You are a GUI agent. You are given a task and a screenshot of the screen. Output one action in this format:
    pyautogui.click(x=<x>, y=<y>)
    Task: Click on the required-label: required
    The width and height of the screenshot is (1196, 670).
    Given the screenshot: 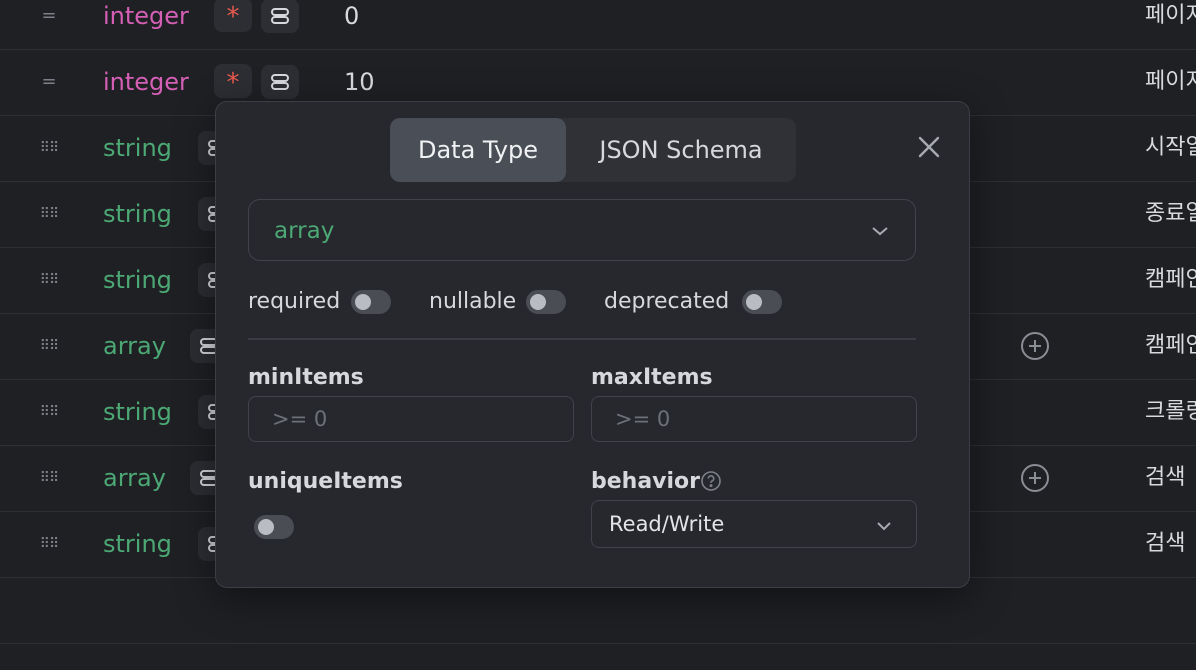 What is the action you would take?
    pyautogui.click(x=294, y=301)
    